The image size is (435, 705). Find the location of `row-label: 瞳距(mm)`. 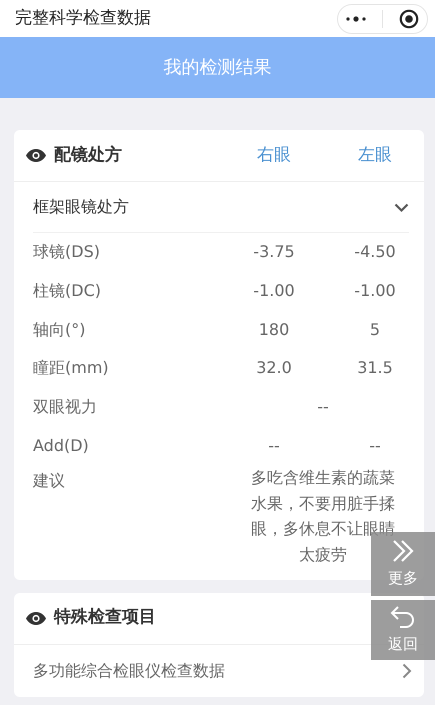

row-label: 瞳距(mm) is located at coordinates (71, 368).